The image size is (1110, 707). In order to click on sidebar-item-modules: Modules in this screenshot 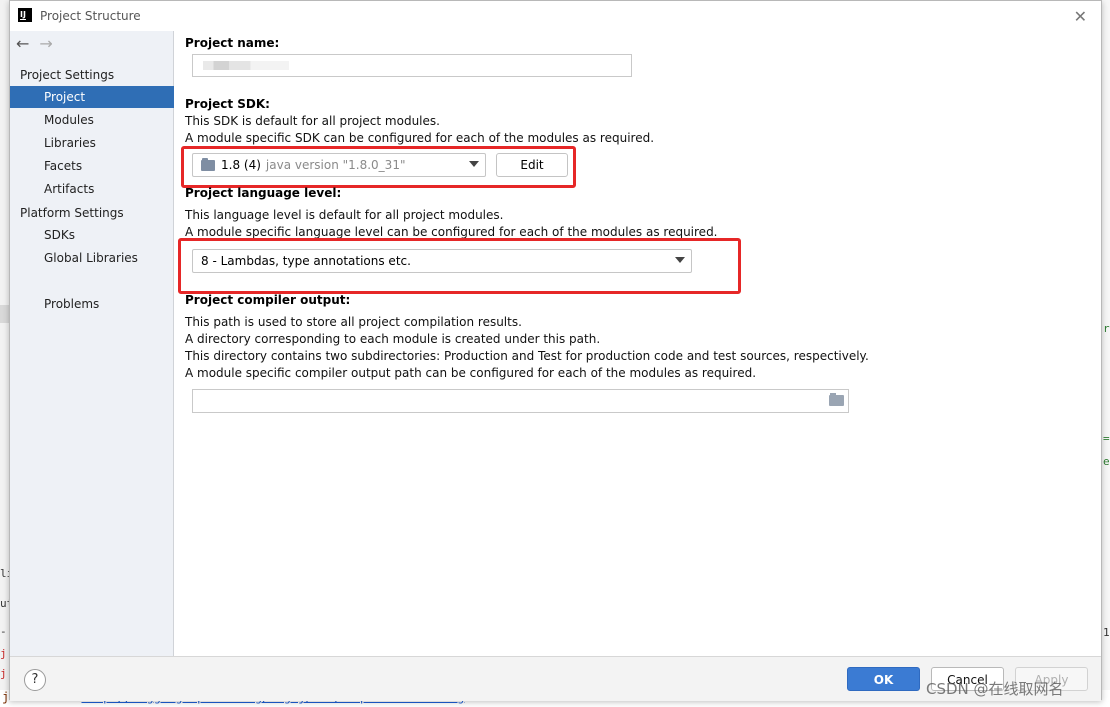, I will do `click(92, 120)`.